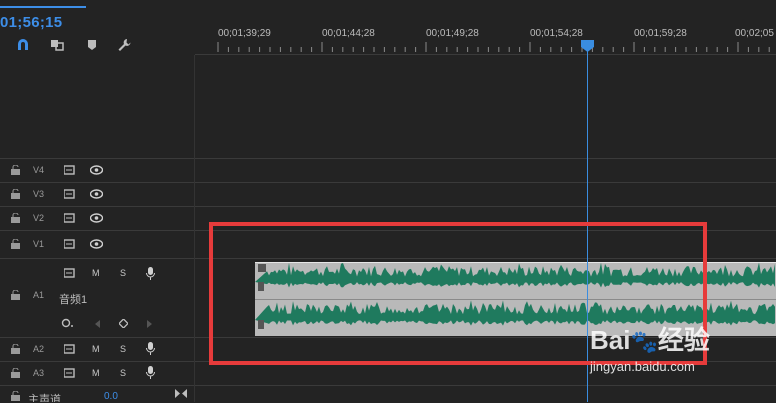  What do you see at coordinates (123, 323) in the screenshot?
I see `add-keyframe-icon` at bounding box center [123, 323].